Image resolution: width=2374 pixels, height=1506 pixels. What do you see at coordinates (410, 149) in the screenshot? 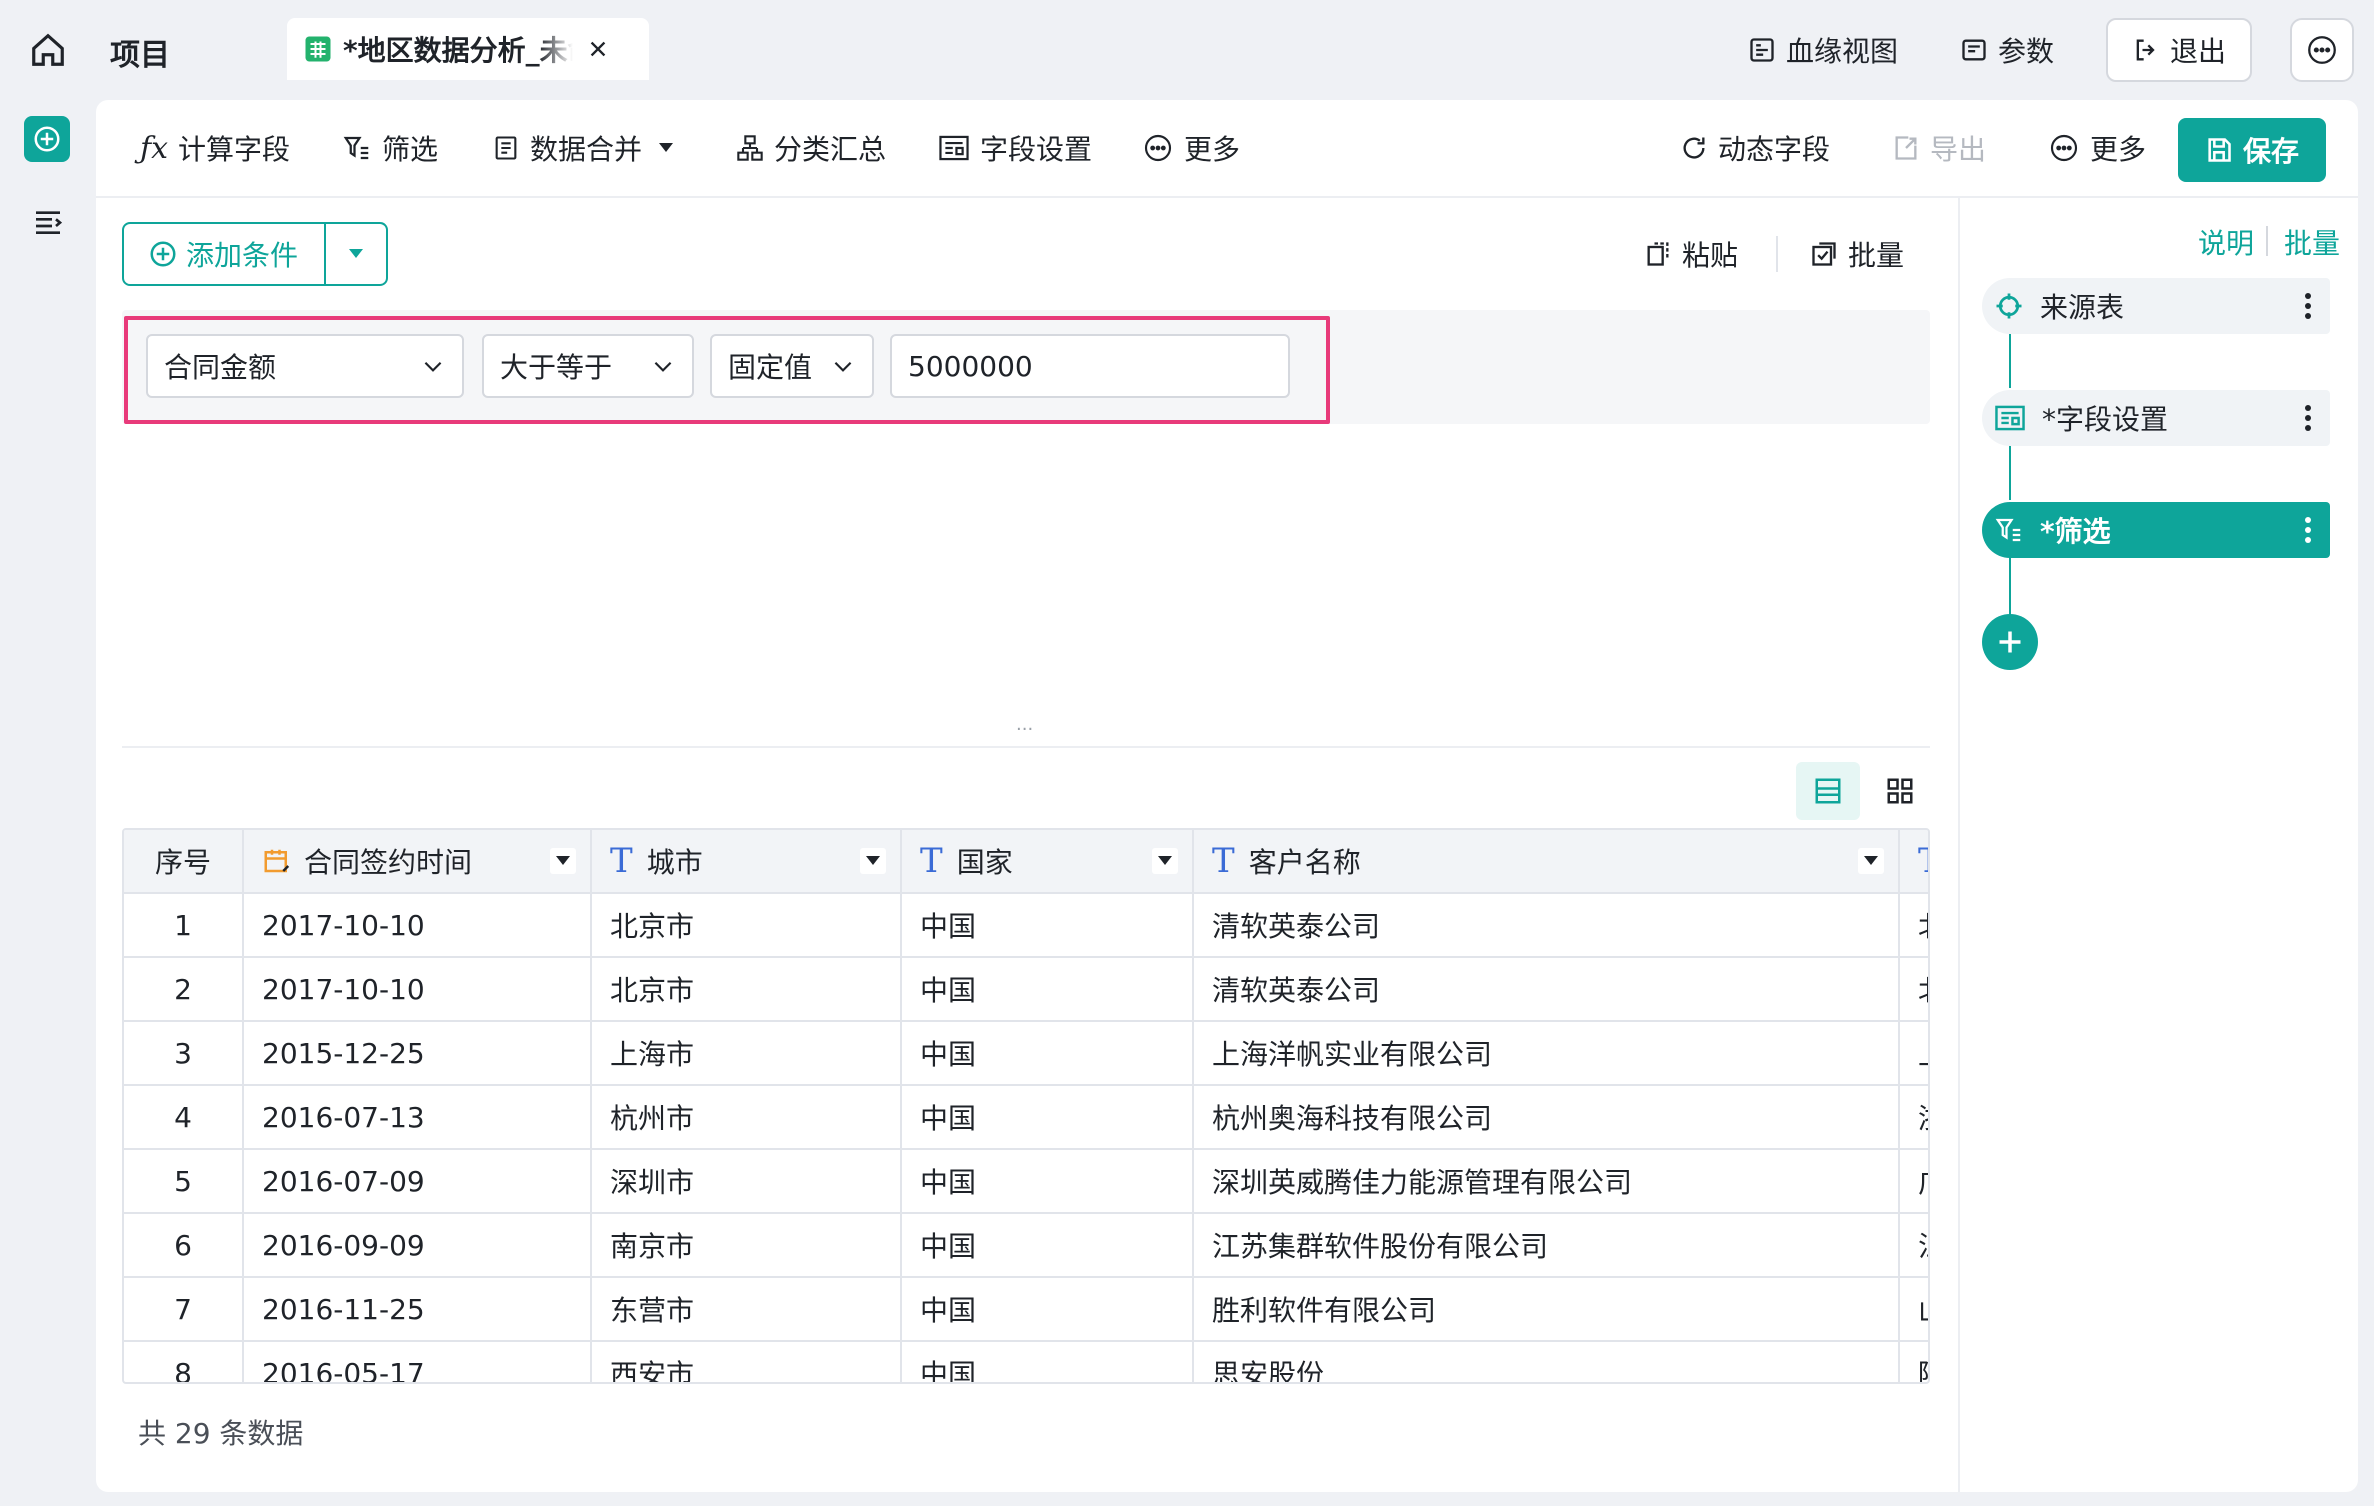
I see `filter-label: 筛选` at bounding box center [410, 149].